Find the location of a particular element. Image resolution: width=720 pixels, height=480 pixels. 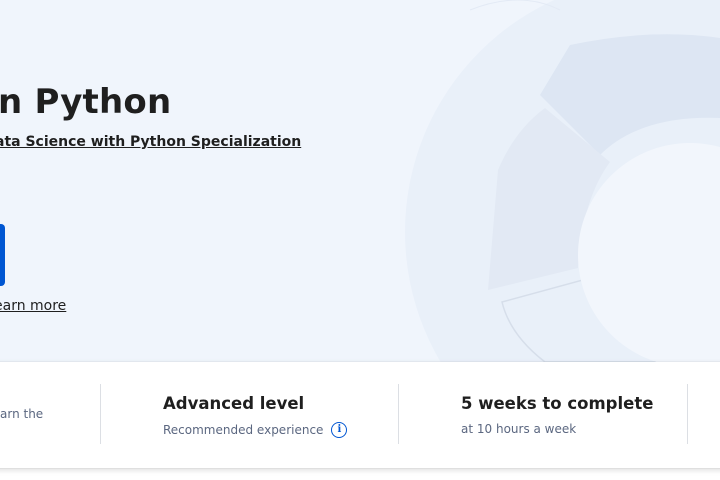

level-subtitle: Recommended experience is located at coordinates (243, 430).